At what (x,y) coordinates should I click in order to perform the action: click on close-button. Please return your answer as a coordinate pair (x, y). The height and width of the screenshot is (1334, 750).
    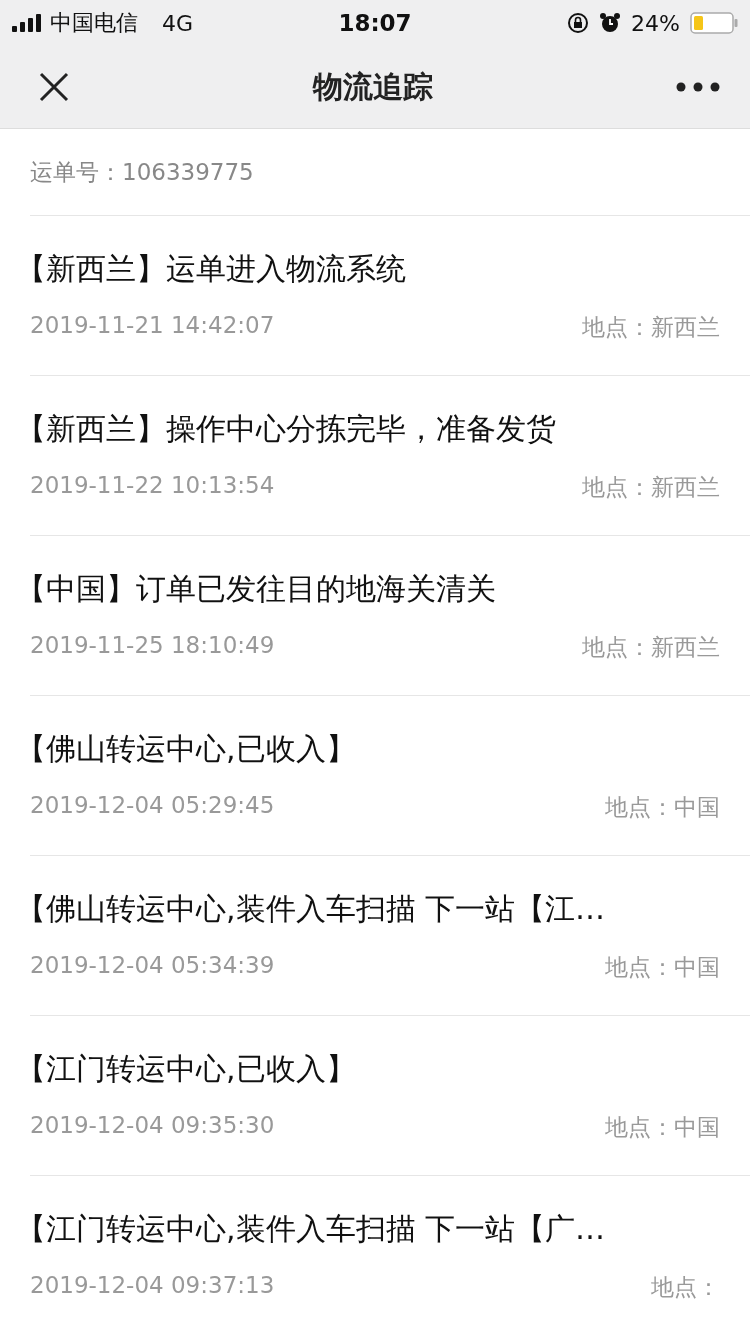
    Looking at the image, I should click on (54, 87).